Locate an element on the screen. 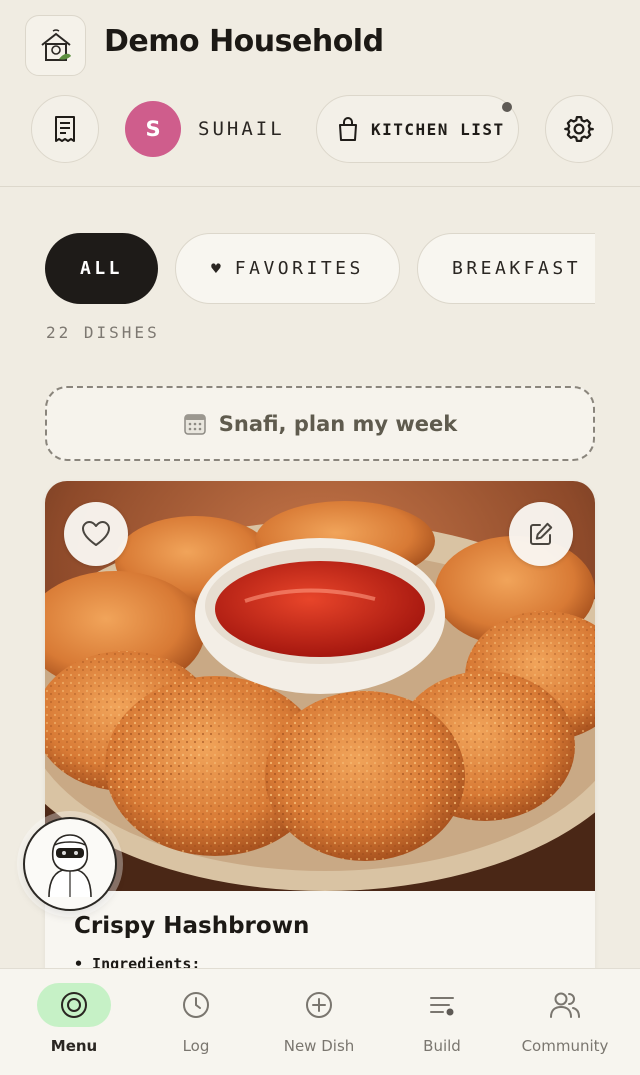 This screenshot has height=1075, width=640. nav-item-community: Community is located at coordinates (565, 1022).